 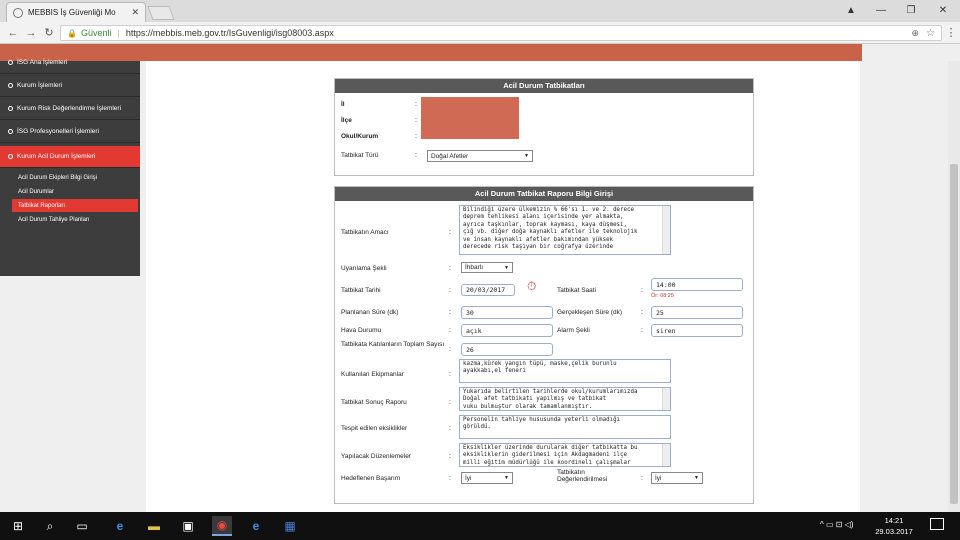 I want to click on degerlendirme-select: İyi ▼, so click(x=677, y=478).